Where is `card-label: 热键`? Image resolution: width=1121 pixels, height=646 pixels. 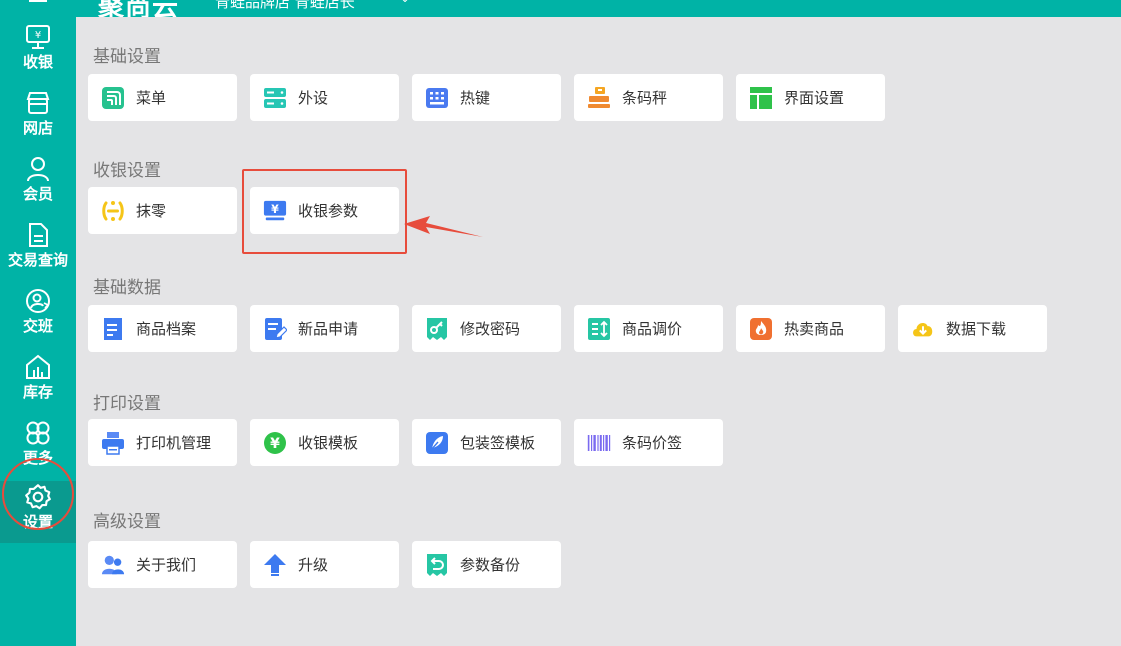
card-label: 热键 is located at coordinates (475, 98).